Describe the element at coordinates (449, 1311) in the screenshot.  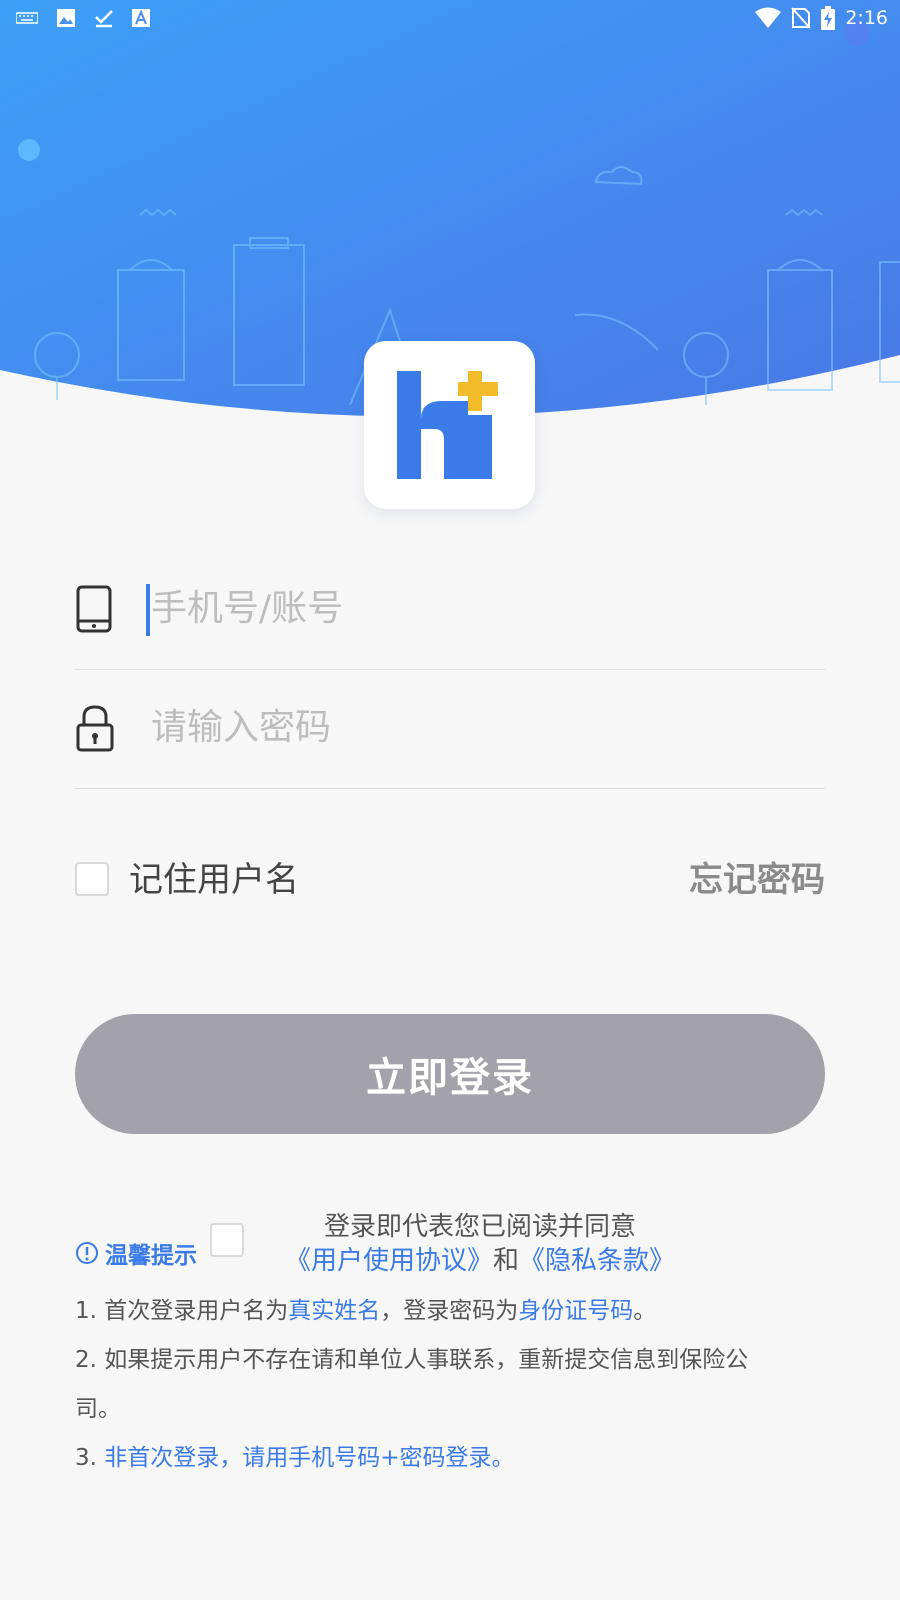
I see `tip-1-mid: ，登录密码为` at that location.